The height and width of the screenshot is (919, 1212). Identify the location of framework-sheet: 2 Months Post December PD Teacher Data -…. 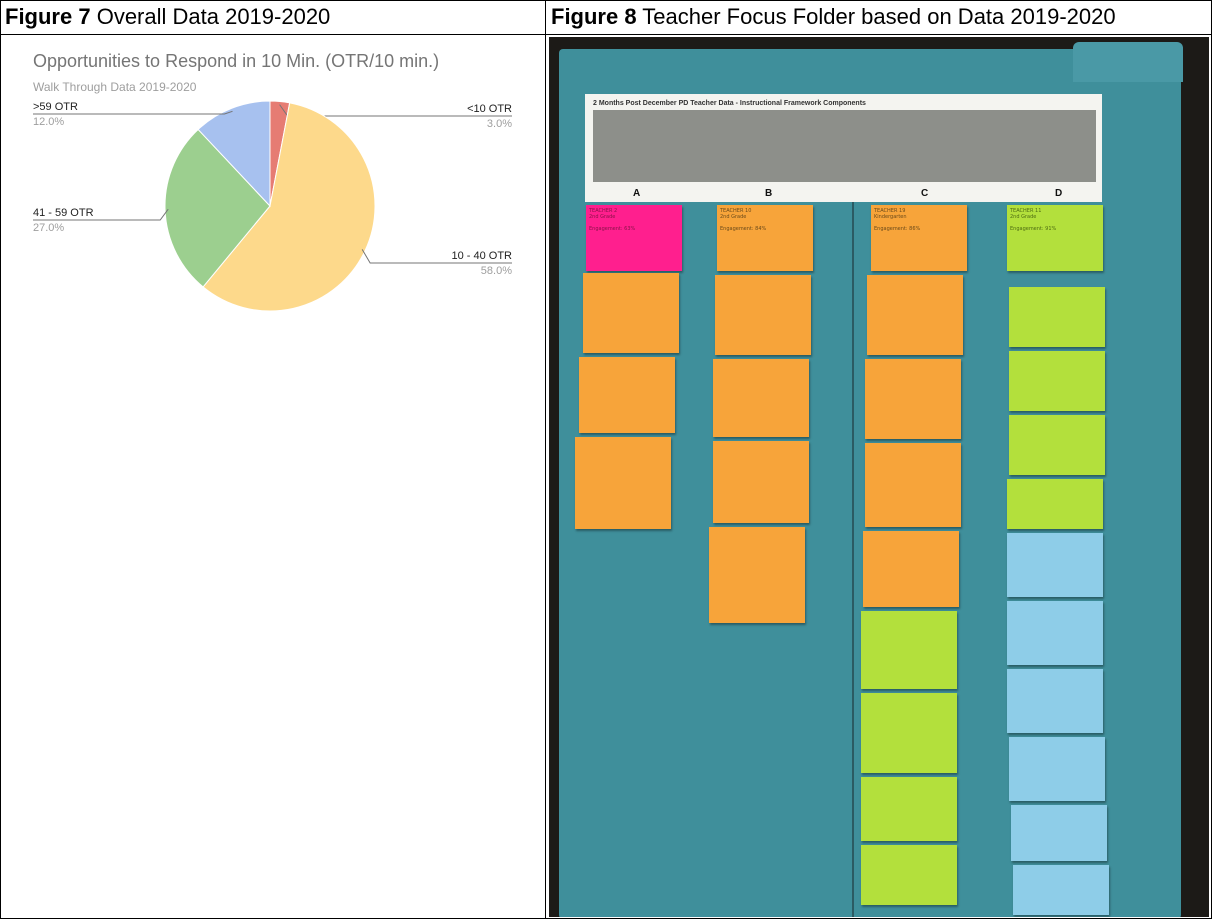
(843, 148).